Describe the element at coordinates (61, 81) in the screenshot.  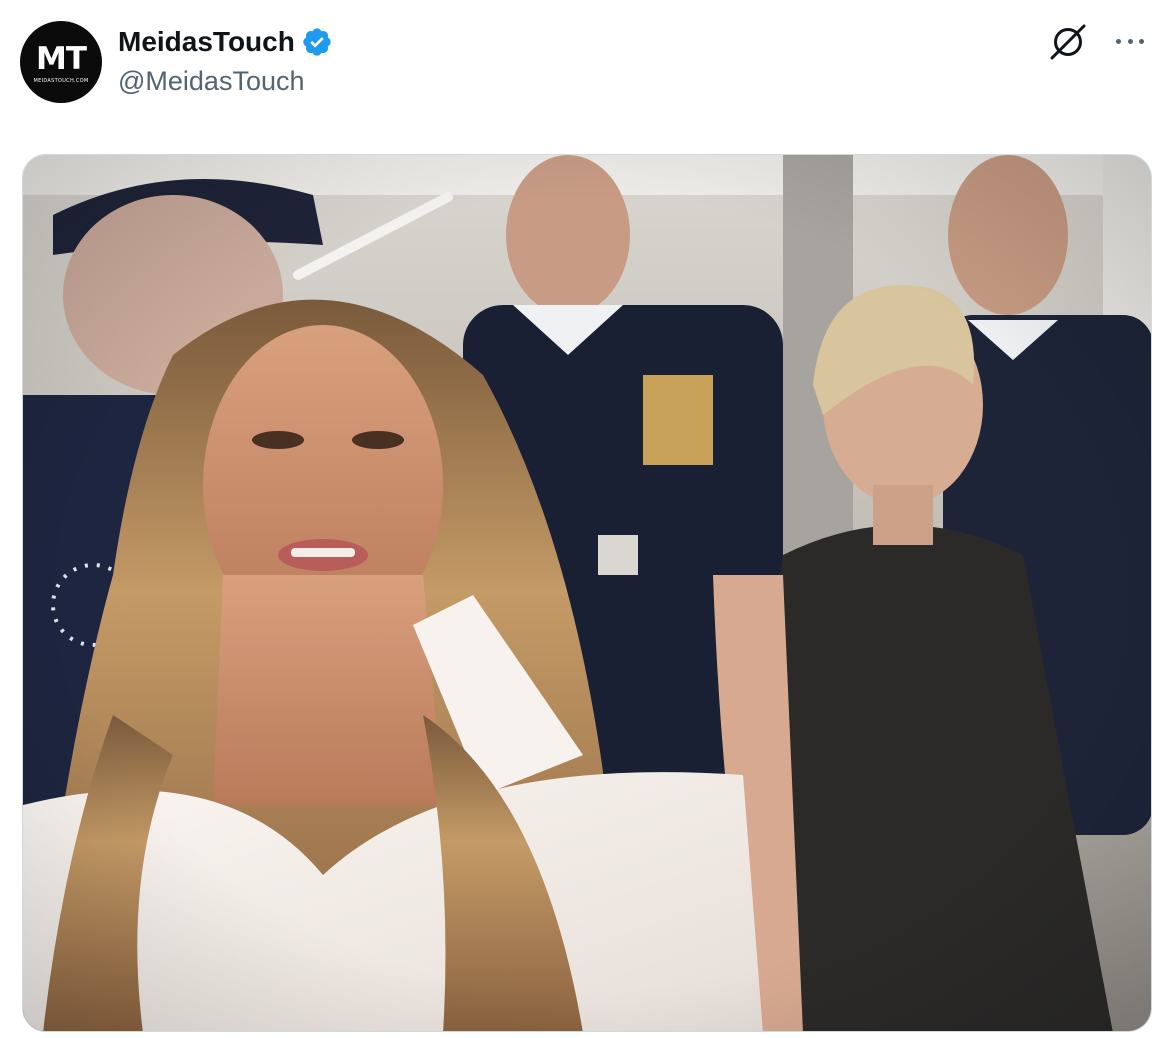
I see `avatar-logo-subtext: MEIDASTOUCH.COM` at that location.